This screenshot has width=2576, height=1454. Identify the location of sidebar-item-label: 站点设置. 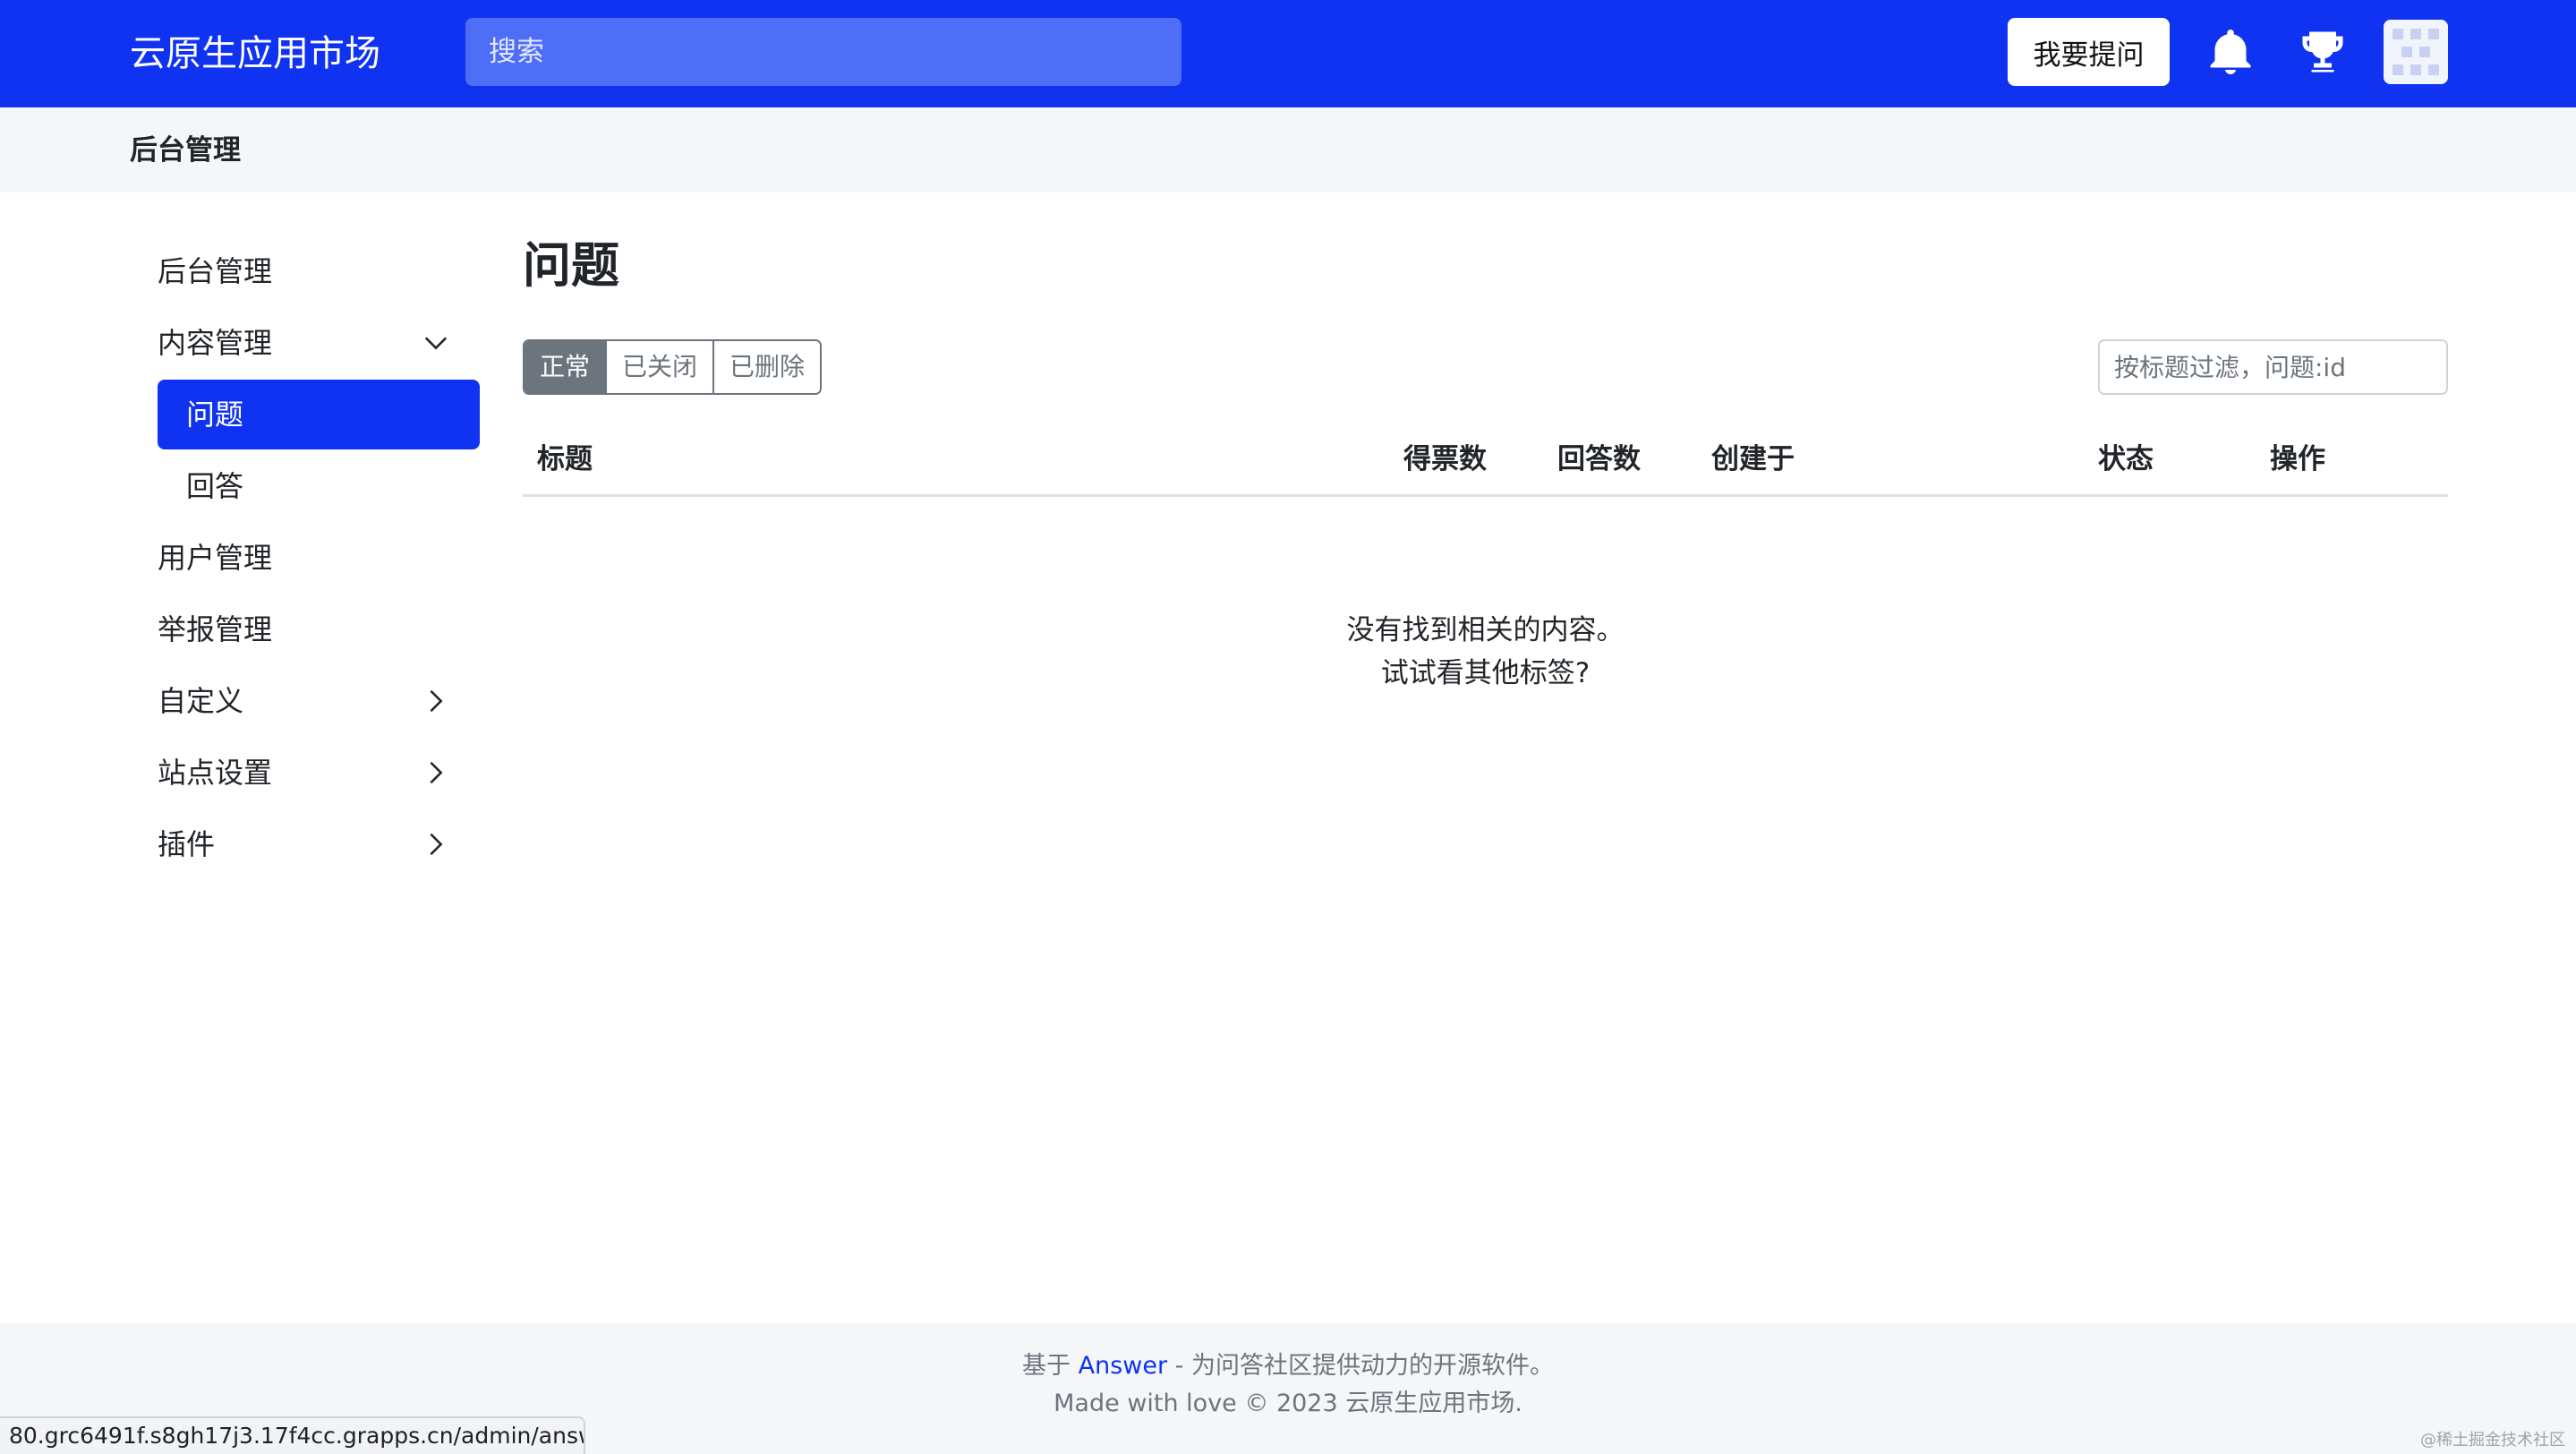
(215, 773).